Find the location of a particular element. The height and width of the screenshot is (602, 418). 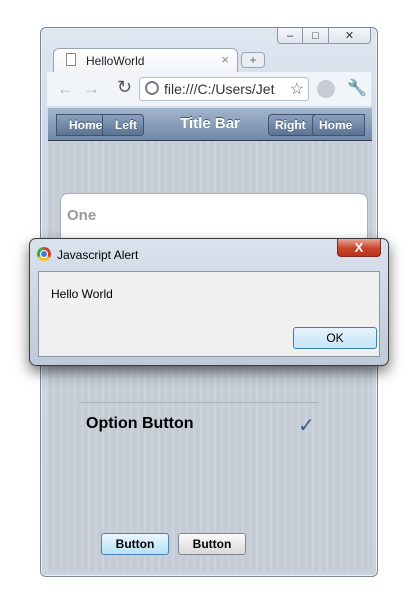

ok-button: OK is located at coordinates (335, 338).